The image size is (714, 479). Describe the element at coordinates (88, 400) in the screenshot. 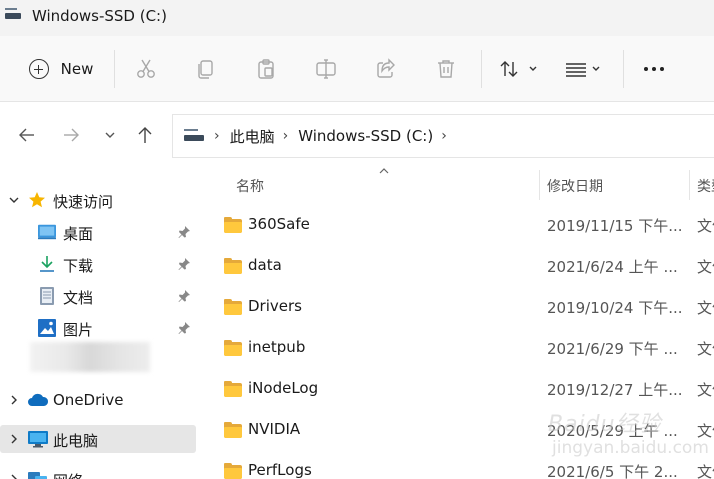

I see `sidebar-item-label: OneDrive` at that location.